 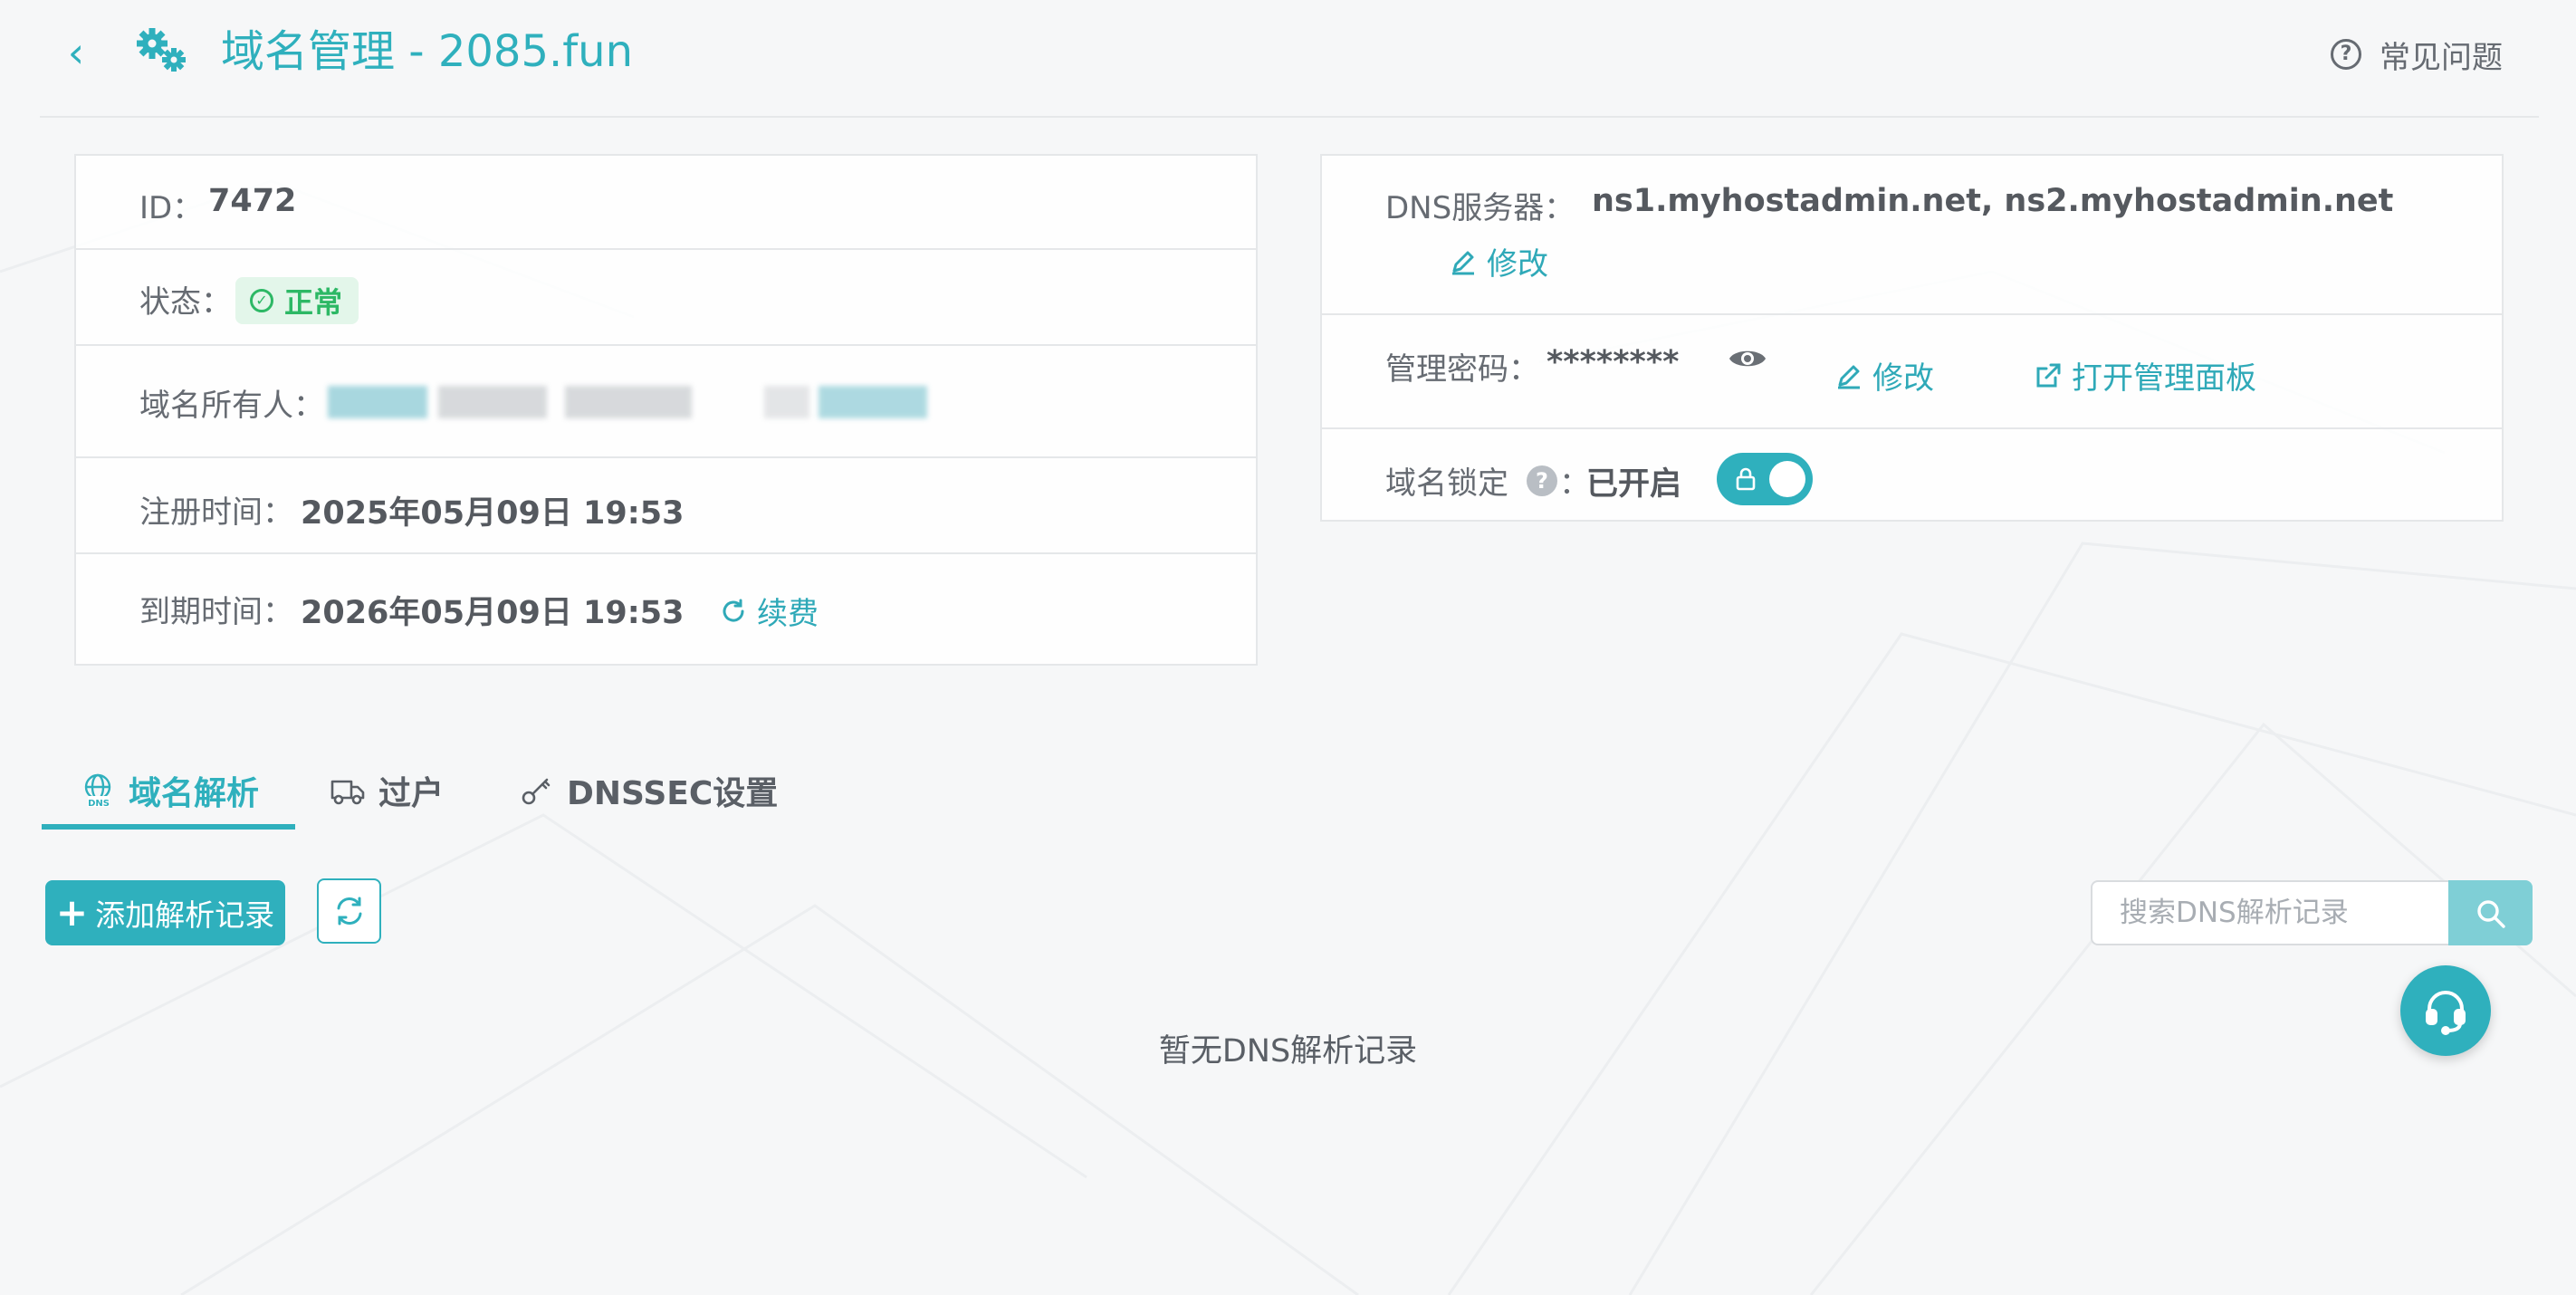 What do you see at coordinates (97, 791) in the screenshot?
I see `globe-dns-icon: DNS` at bounding box center [97, 791].